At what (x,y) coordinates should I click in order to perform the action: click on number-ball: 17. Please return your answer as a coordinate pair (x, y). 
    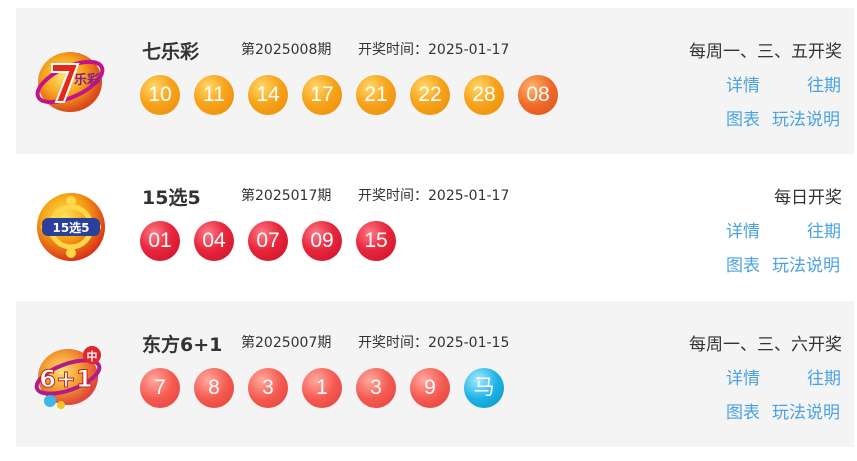
    Looking at the image, I should click on (322, 95).